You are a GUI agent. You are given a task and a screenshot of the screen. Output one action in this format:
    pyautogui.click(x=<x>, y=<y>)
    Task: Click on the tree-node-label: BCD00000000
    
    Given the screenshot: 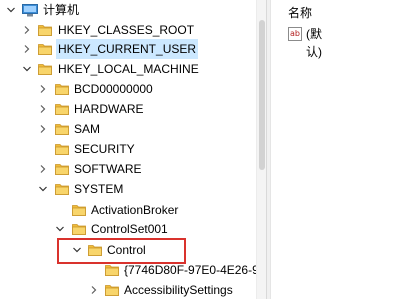 What is the action you would take?
    pyautogui.click(x=113, y=89)
    